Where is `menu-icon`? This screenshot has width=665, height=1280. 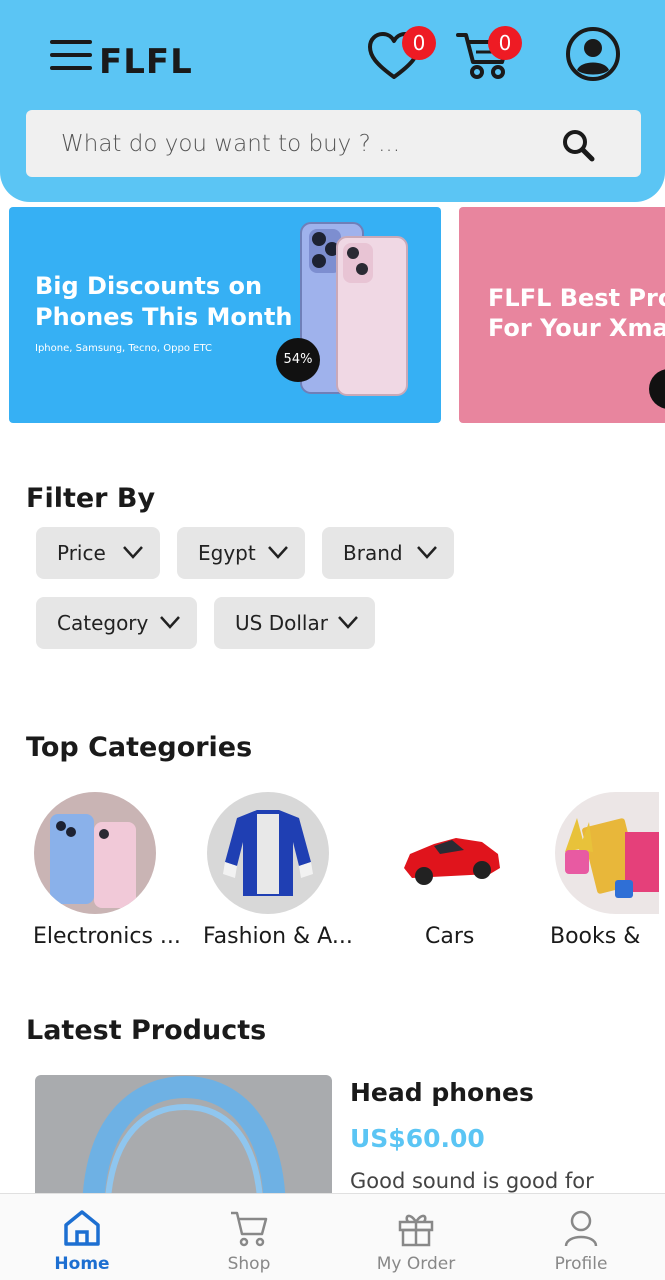 menu-icon is located at coordinates (71, 55).